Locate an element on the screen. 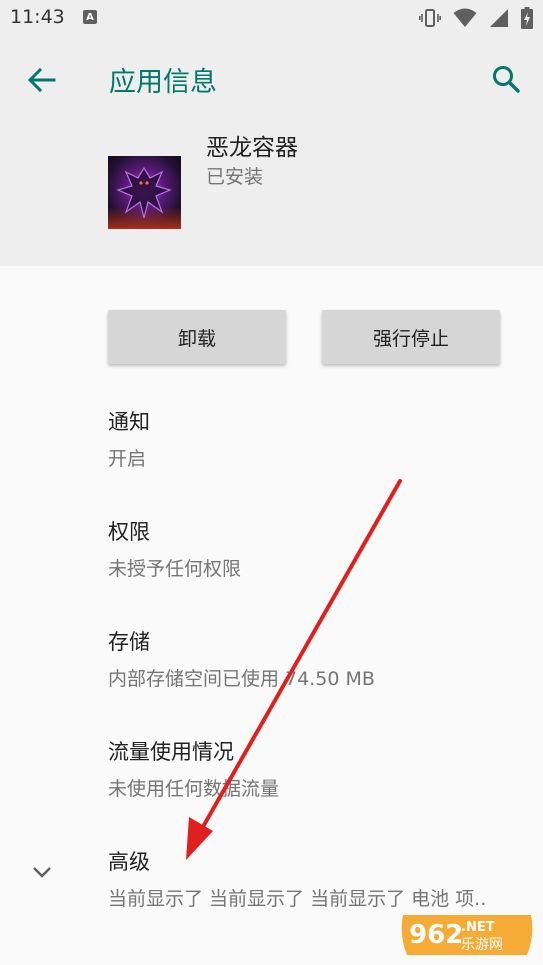  list-item-data-usage: 流量使用情况 未使用任何数据流量 is located at coordinates (193, 768).